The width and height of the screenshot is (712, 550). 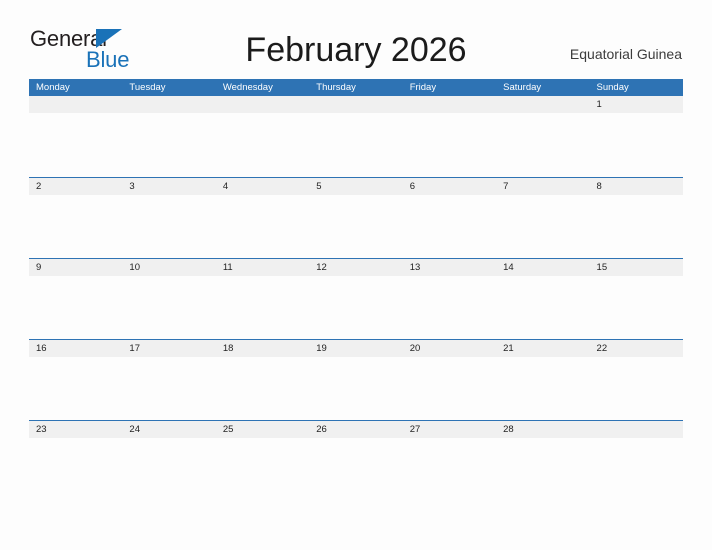 I want to click on calendar-week-row: 9 10 11 12 13 14 15, so click(x=356, y=298).